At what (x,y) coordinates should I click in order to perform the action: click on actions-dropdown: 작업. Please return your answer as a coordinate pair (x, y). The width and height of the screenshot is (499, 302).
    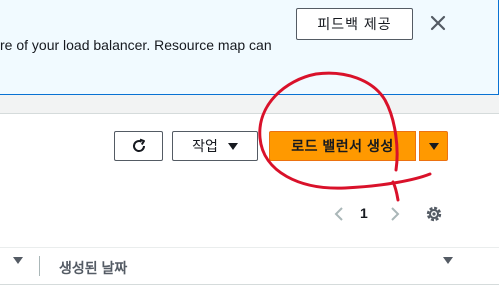
    Looking at the image, I should click on (215, 146).